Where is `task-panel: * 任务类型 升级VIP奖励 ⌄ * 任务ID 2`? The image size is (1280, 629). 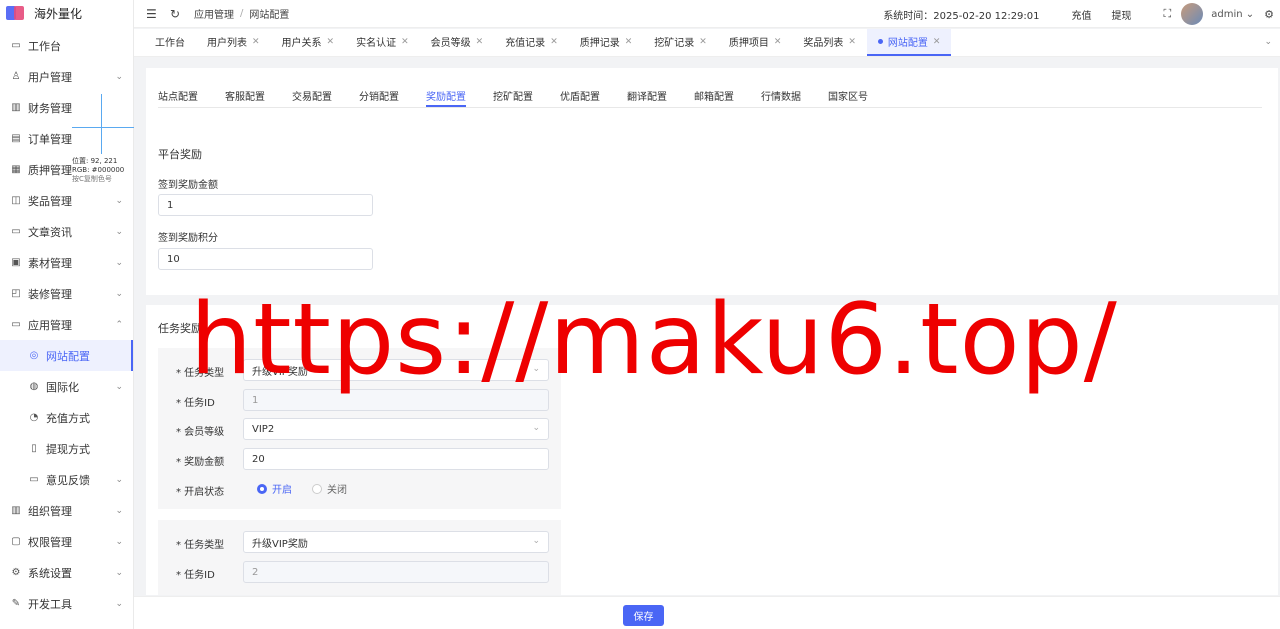 task-panel: * 任务类型 升级VIP奖励 ⌄ * 任务ID 2 is located at coordinates (359, 557).